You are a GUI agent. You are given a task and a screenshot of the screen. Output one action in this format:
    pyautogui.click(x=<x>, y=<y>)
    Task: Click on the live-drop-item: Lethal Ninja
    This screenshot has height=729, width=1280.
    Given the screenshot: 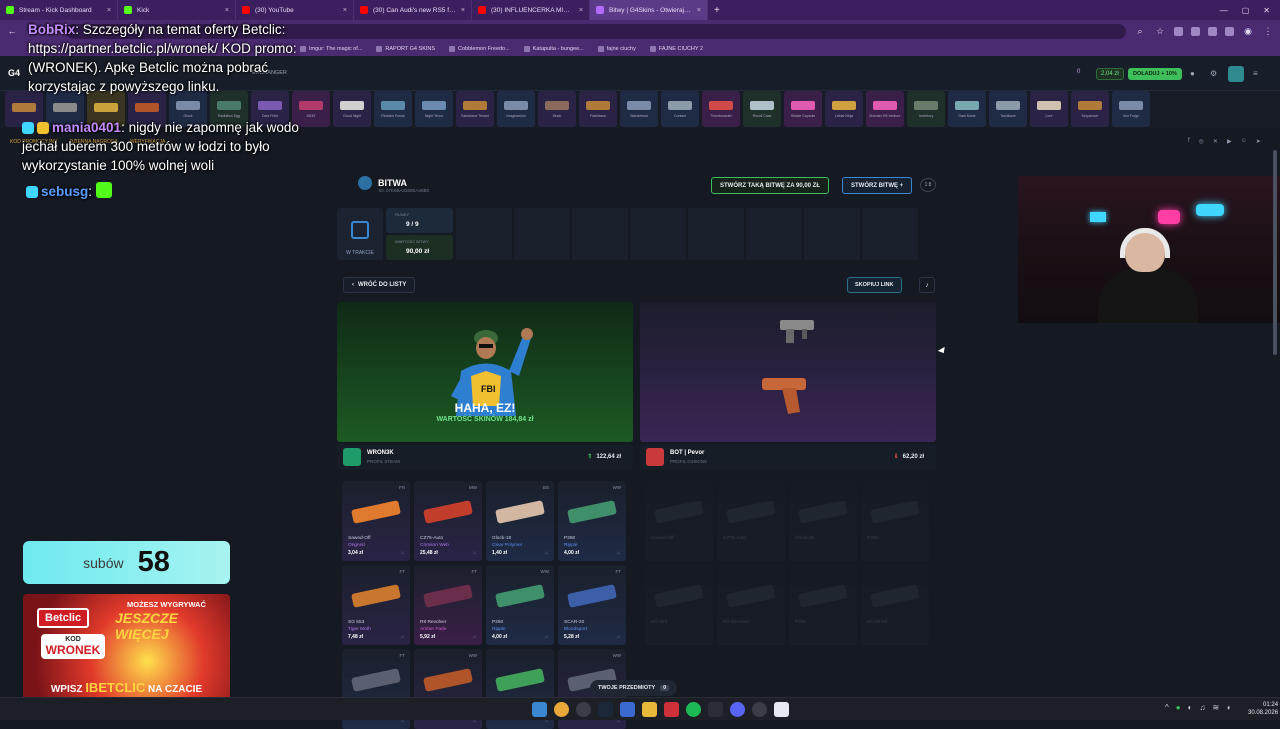 What is the action you would take?
    pyautogui.click(x=844, y=109)
    